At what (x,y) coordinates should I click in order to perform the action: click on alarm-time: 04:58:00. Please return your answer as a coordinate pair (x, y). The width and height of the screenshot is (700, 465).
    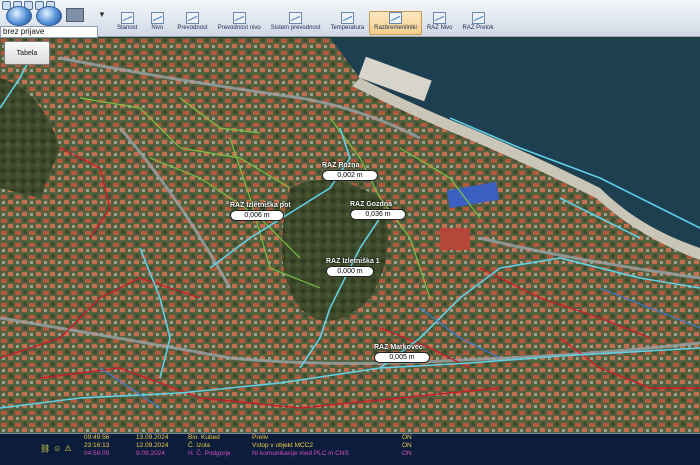
    Looking at the image, I should click on (97, 453).